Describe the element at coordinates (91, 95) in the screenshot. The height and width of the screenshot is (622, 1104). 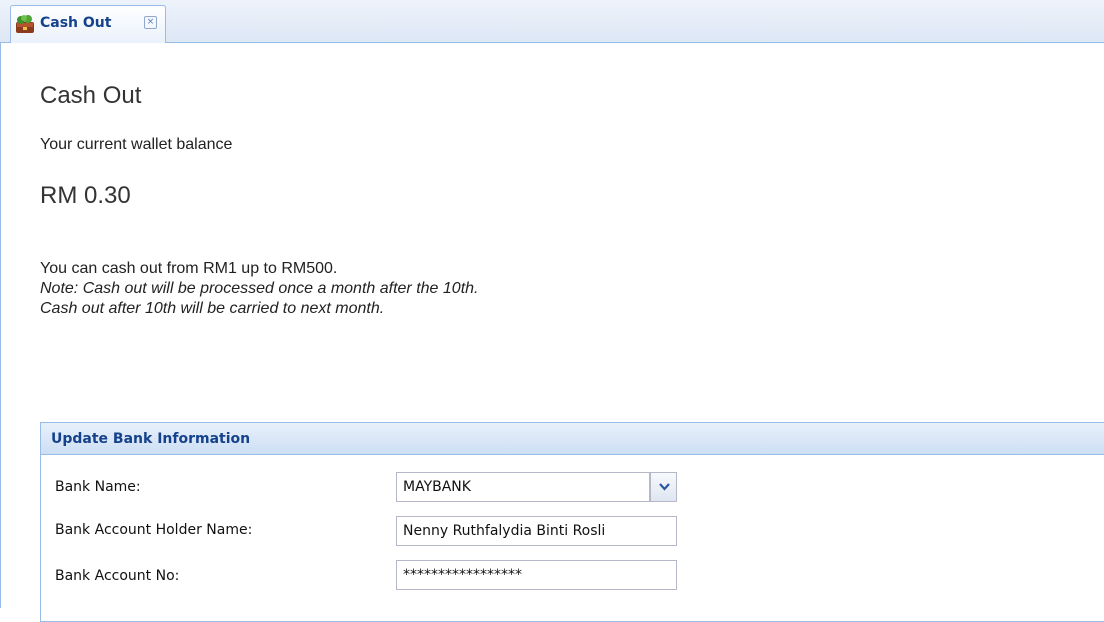
I see `page-title: Cash Out` at that location.